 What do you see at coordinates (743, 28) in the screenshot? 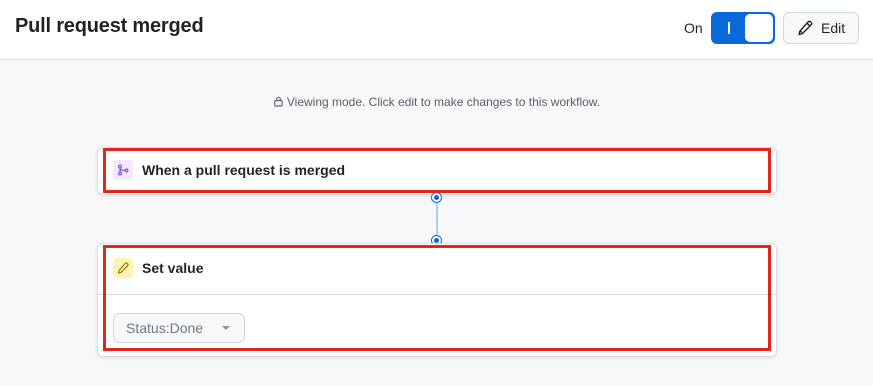
I see `workflow-enabled-toggle` at bounding box center [743, 28].